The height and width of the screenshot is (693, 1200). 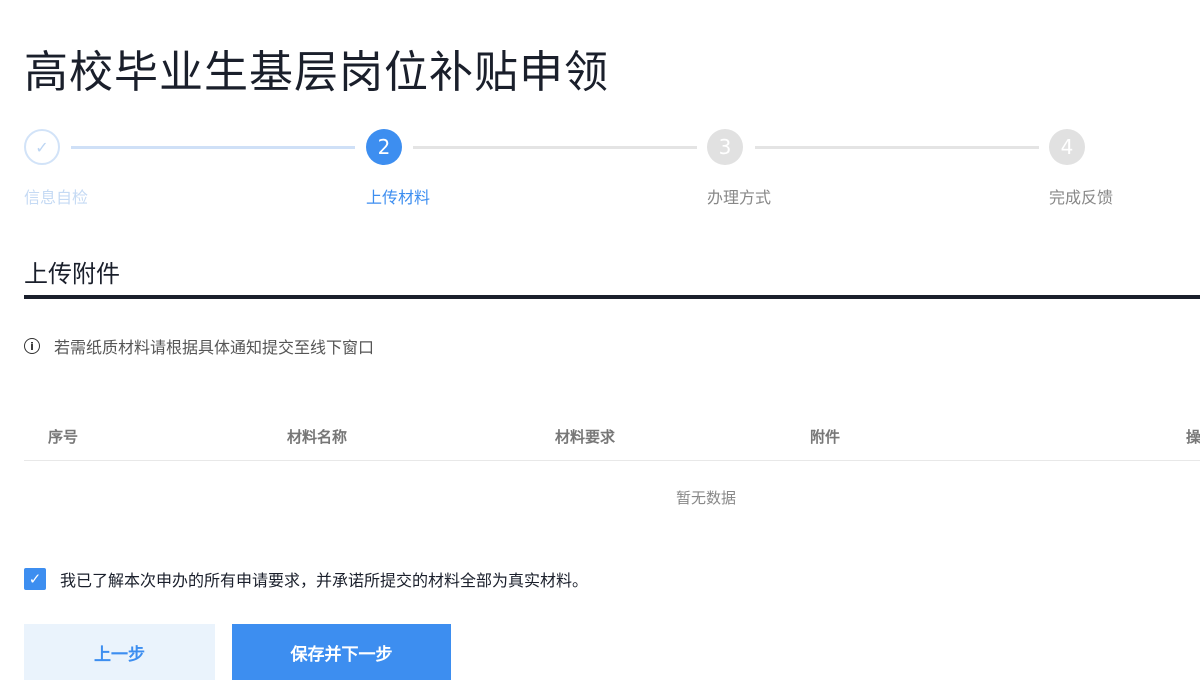 I want to click on step-1-label: 信息自检, so click(x=56, y=197).